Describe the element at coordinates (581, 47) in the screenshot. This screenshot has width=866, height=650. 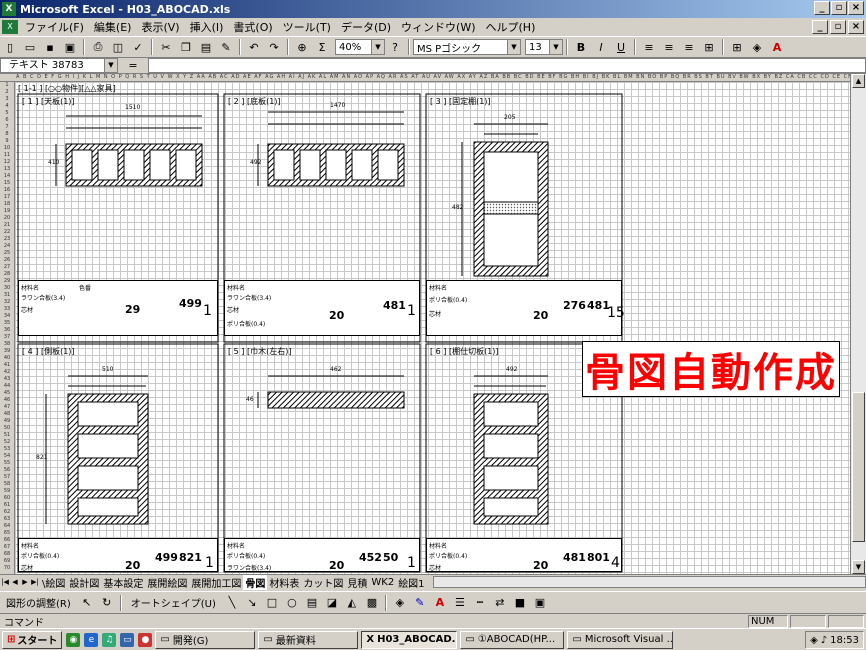
I see `bold-button: B` at that location.